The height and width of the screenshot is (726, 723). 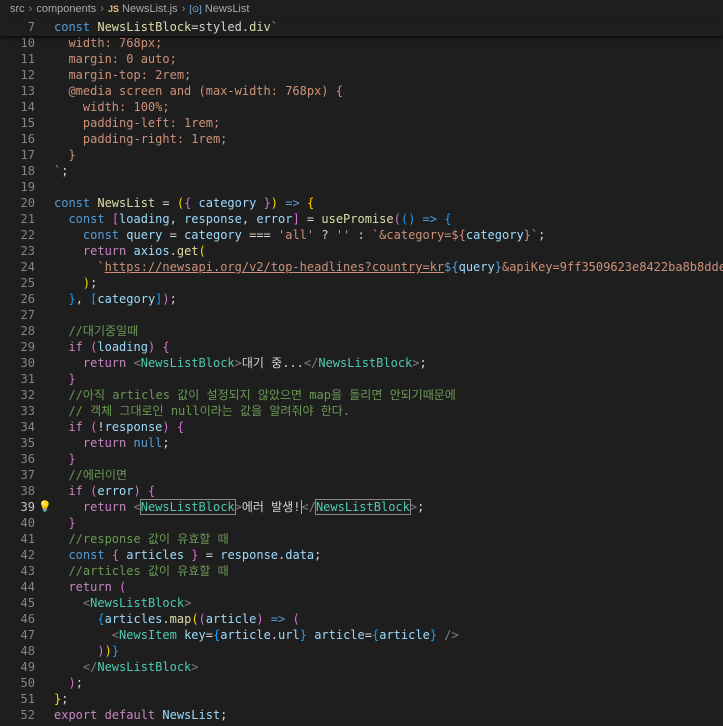 I want to click on code-line: 40 }, so click(x=361, y=523).